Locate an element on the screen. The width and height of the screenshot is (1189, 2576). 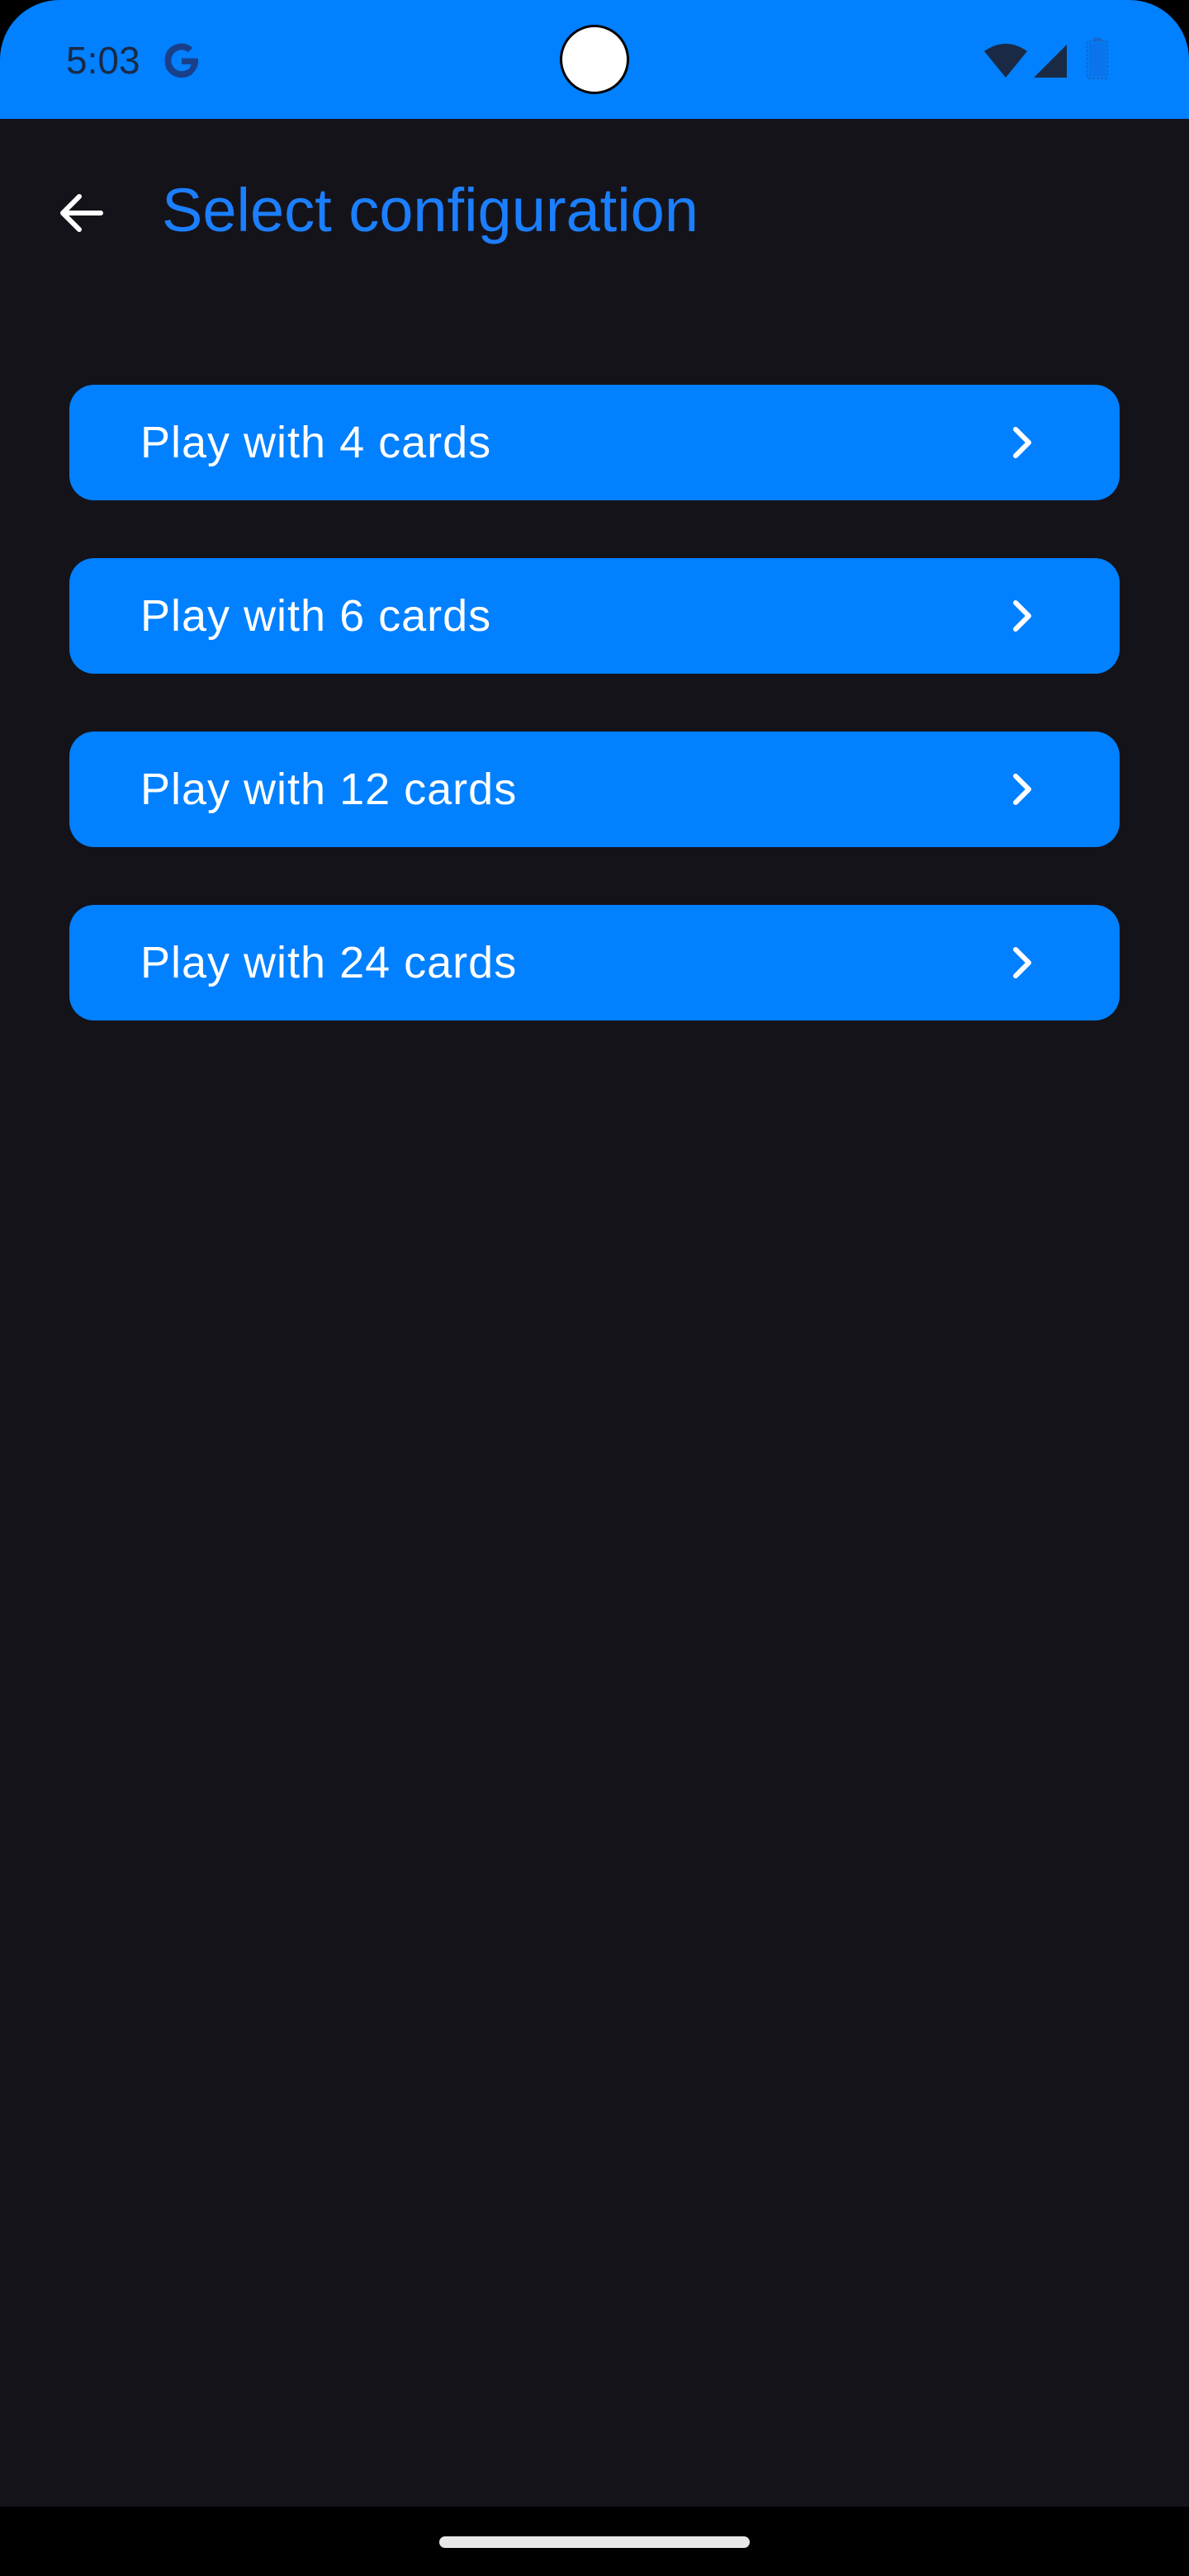
wifi-icon is located at coordinates (1005, 61).